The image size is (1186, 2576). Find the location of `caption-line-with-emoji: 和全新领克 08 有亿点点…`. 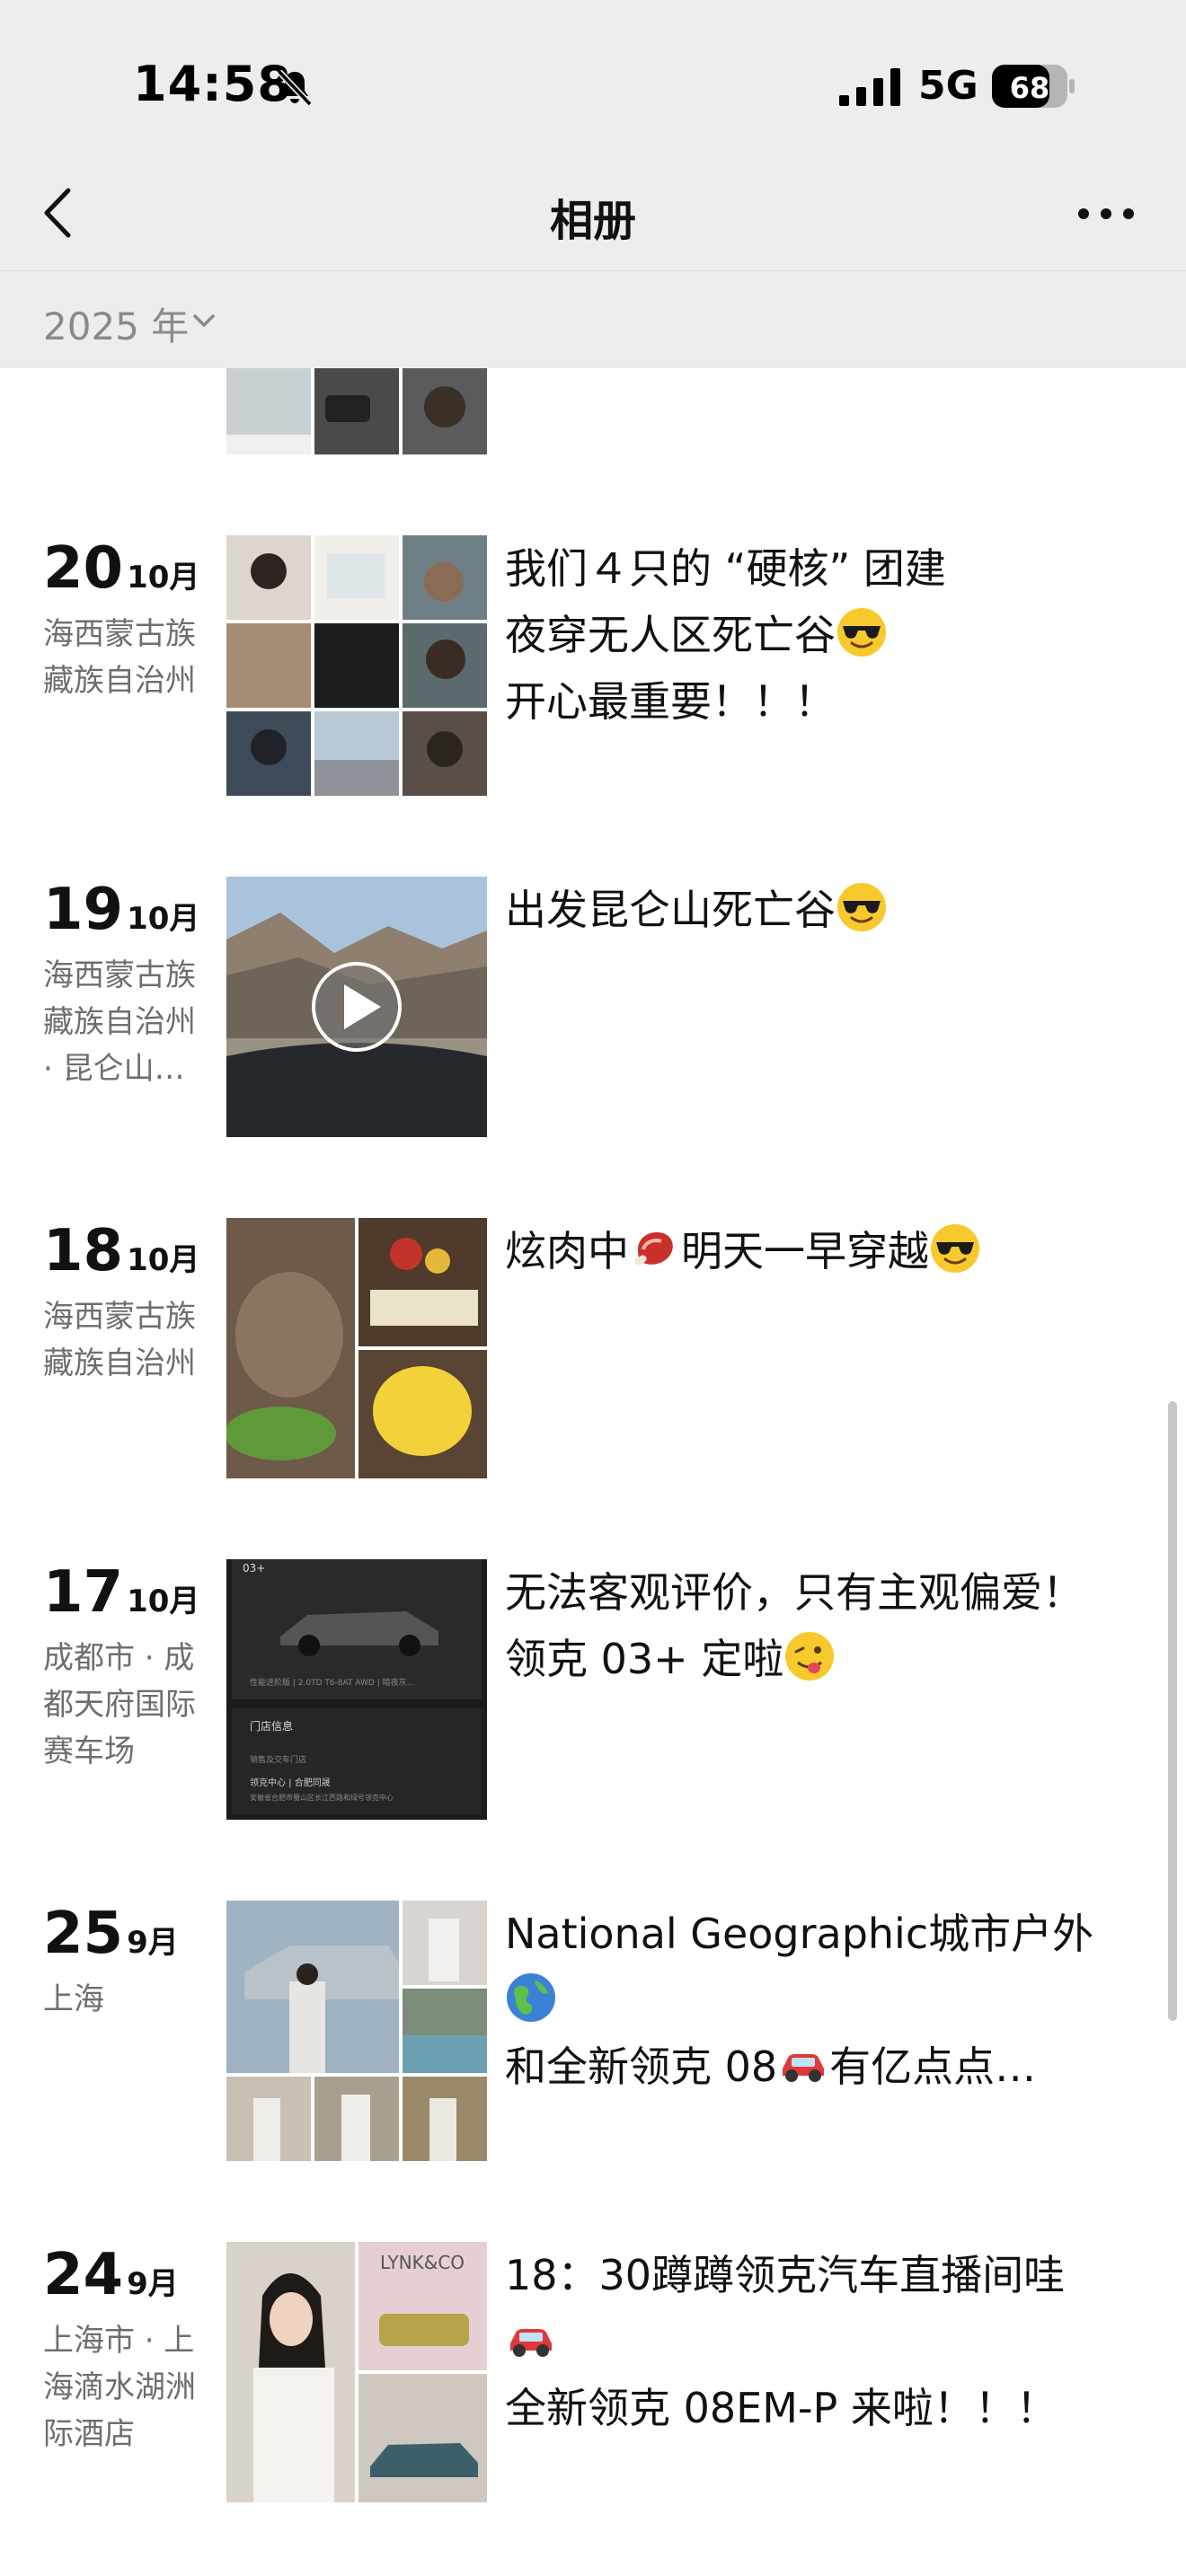

caption-line-with-emoji: 和全新领克 08 有亿点点… is located at coordinates (815, 2066).